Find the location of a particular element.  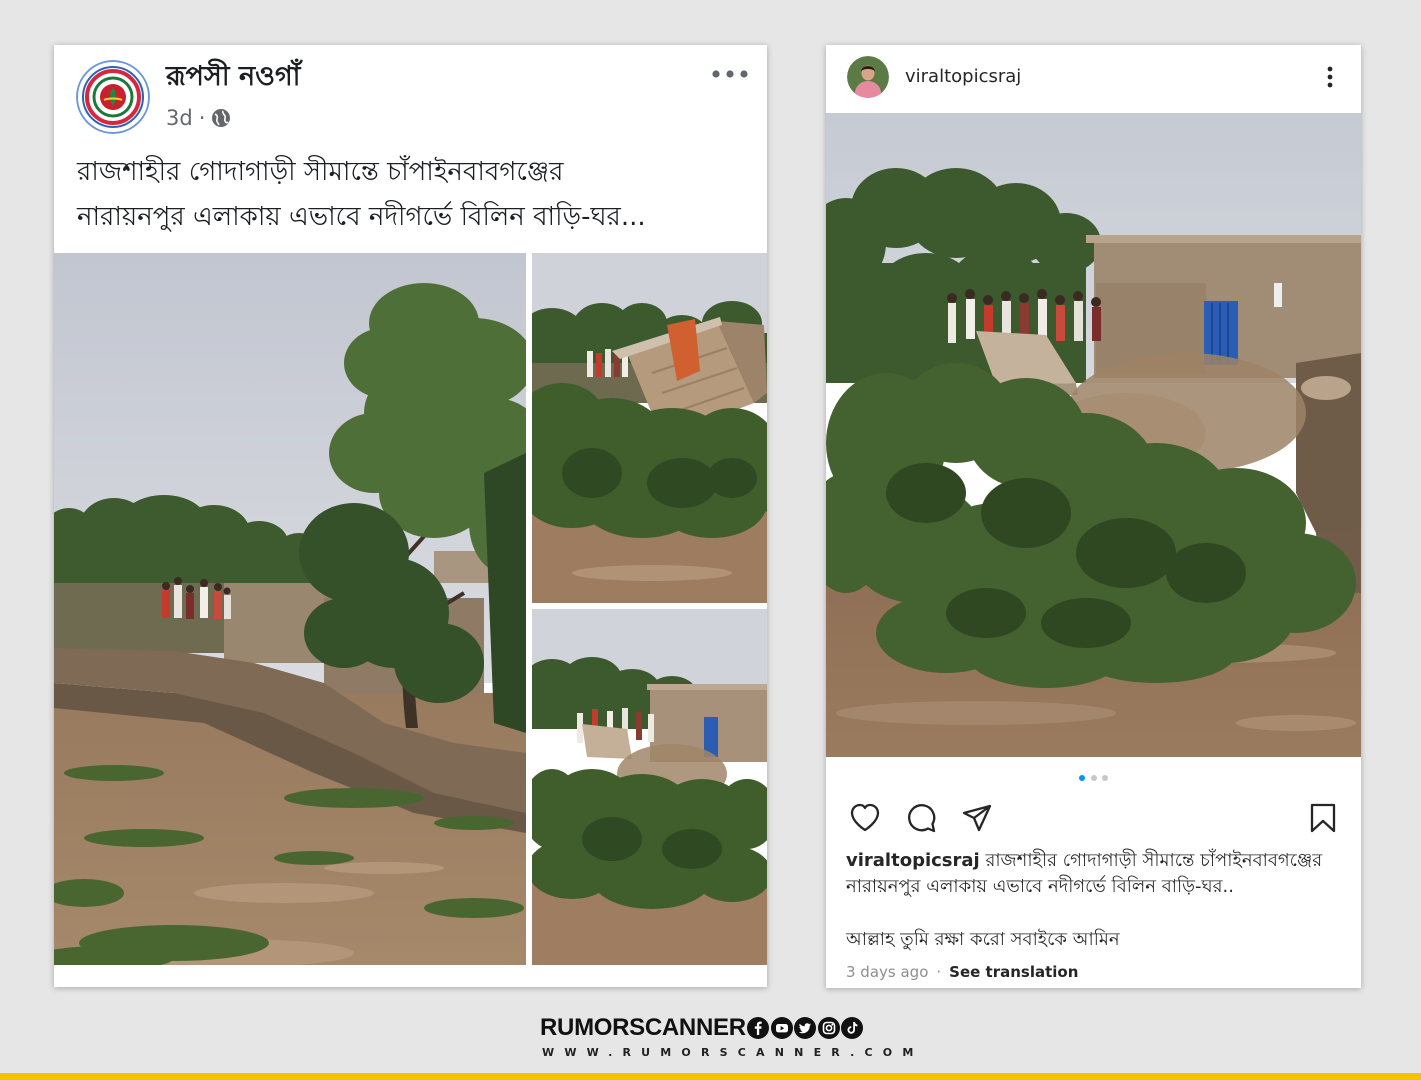

instagram-icon is located at coordinates (828, 1028).